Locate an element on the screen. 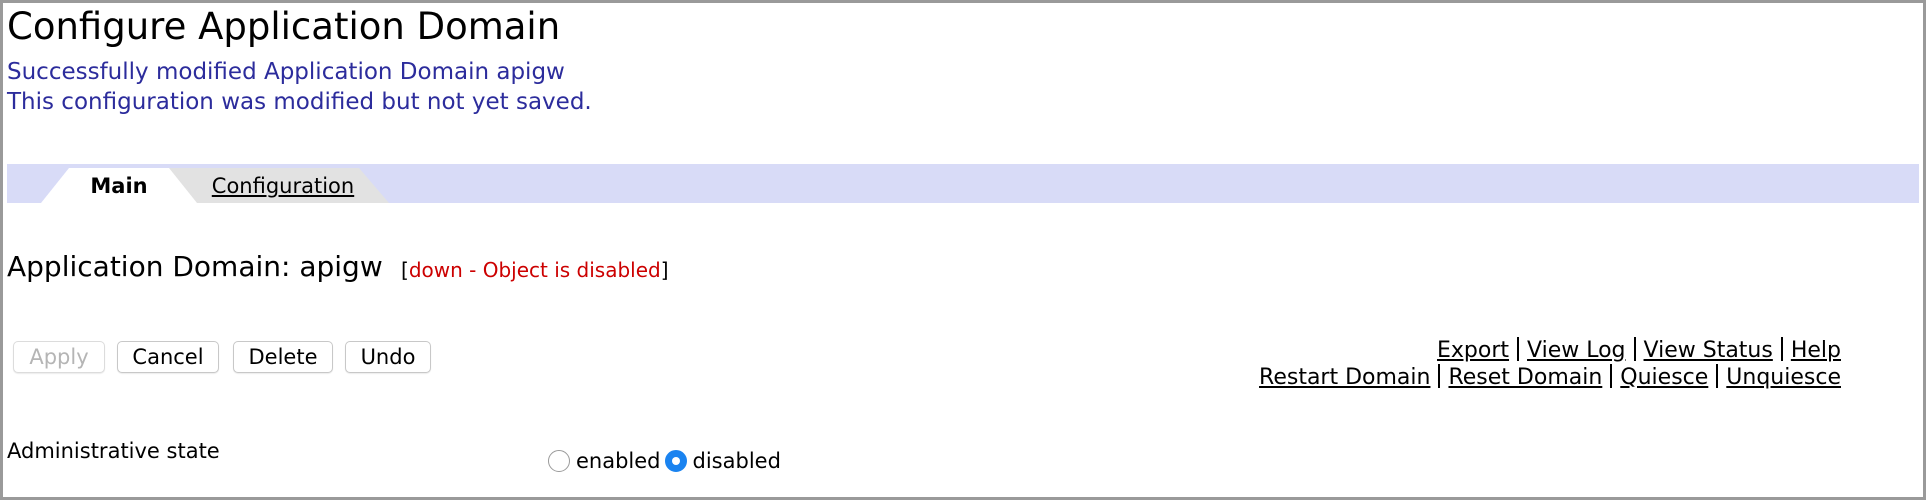 The width and height of the screenshot is (1926, 500). action-links-row-1: Export View Log View Status Help is located at coordinates (1550, 350).